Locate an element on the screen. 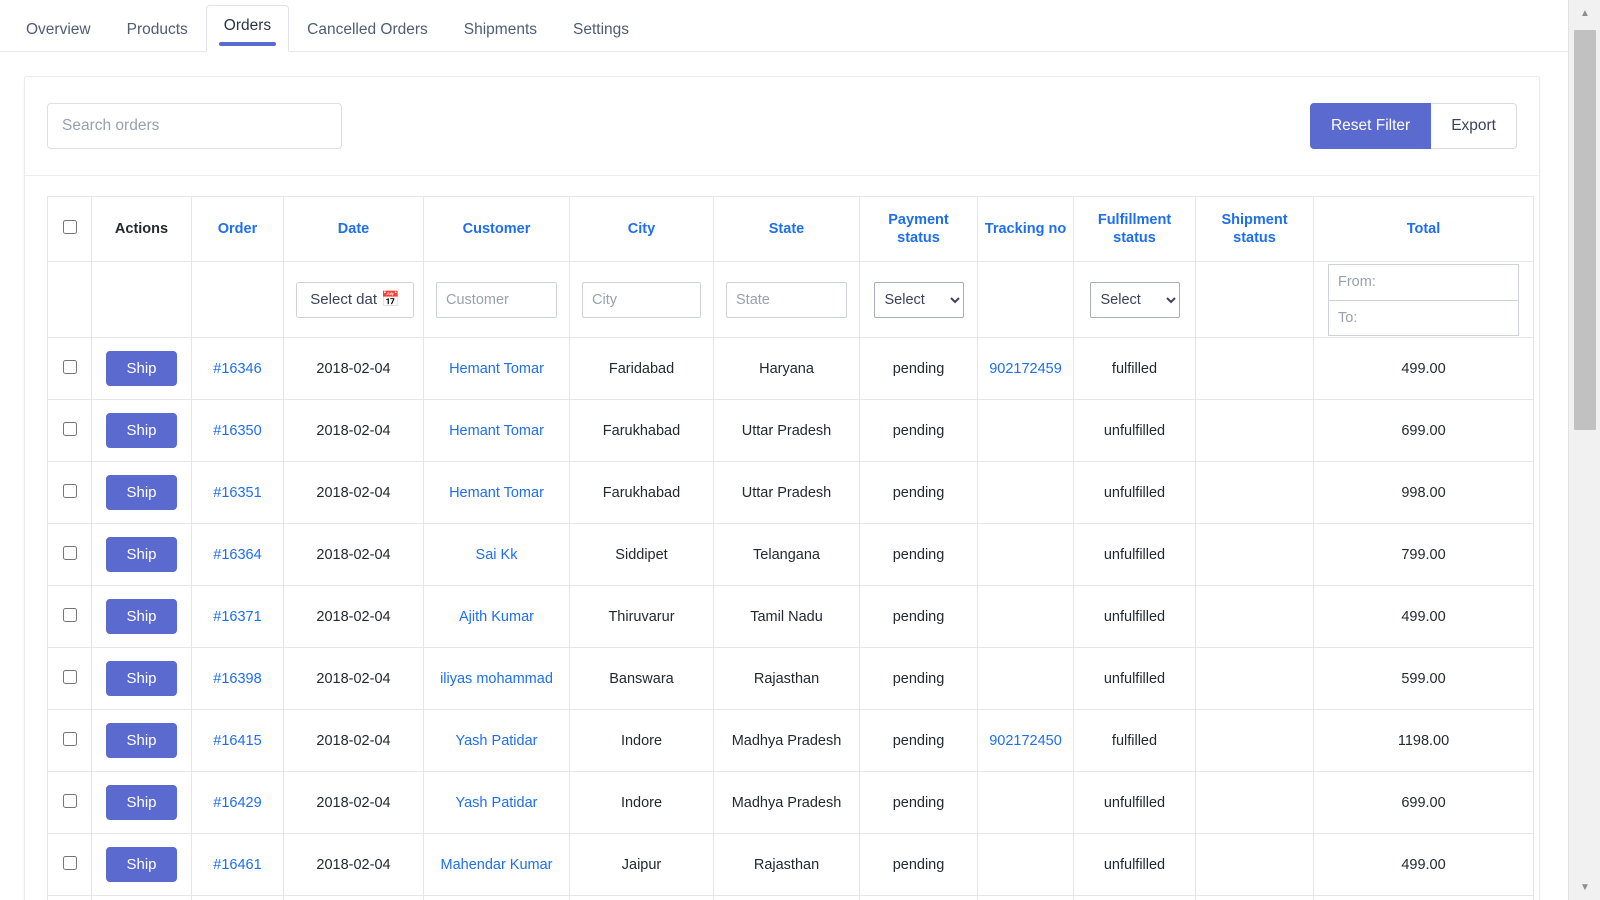 The height and width of the screenshot is (900, 1600). state-filter-input is located at coordinates (786, 299).